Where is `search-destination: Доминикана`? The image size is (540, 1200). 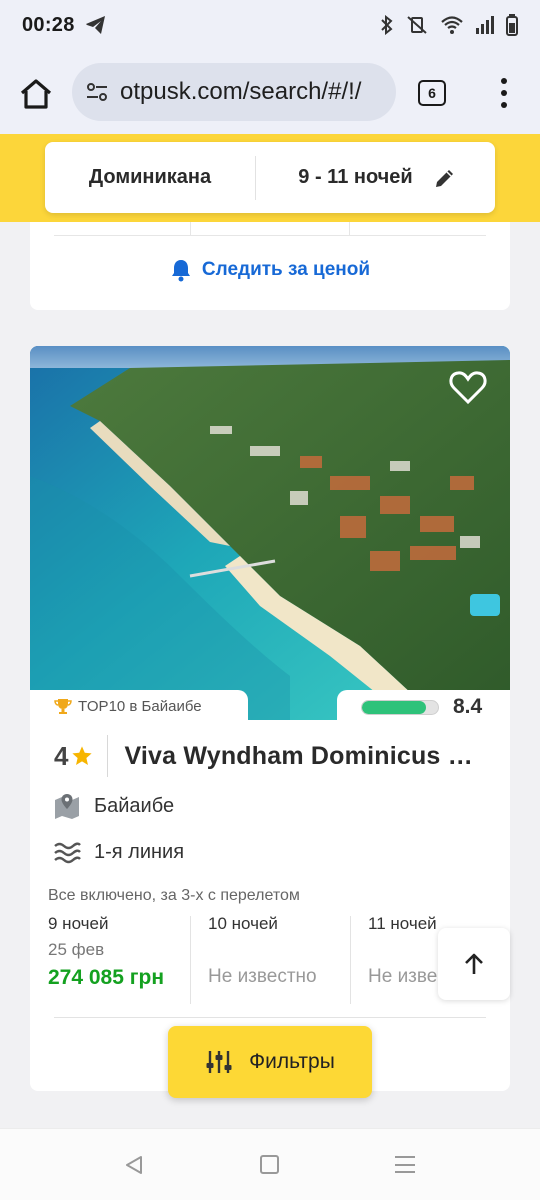
search-destination: Доминикана is located at coordinates (150, 177).